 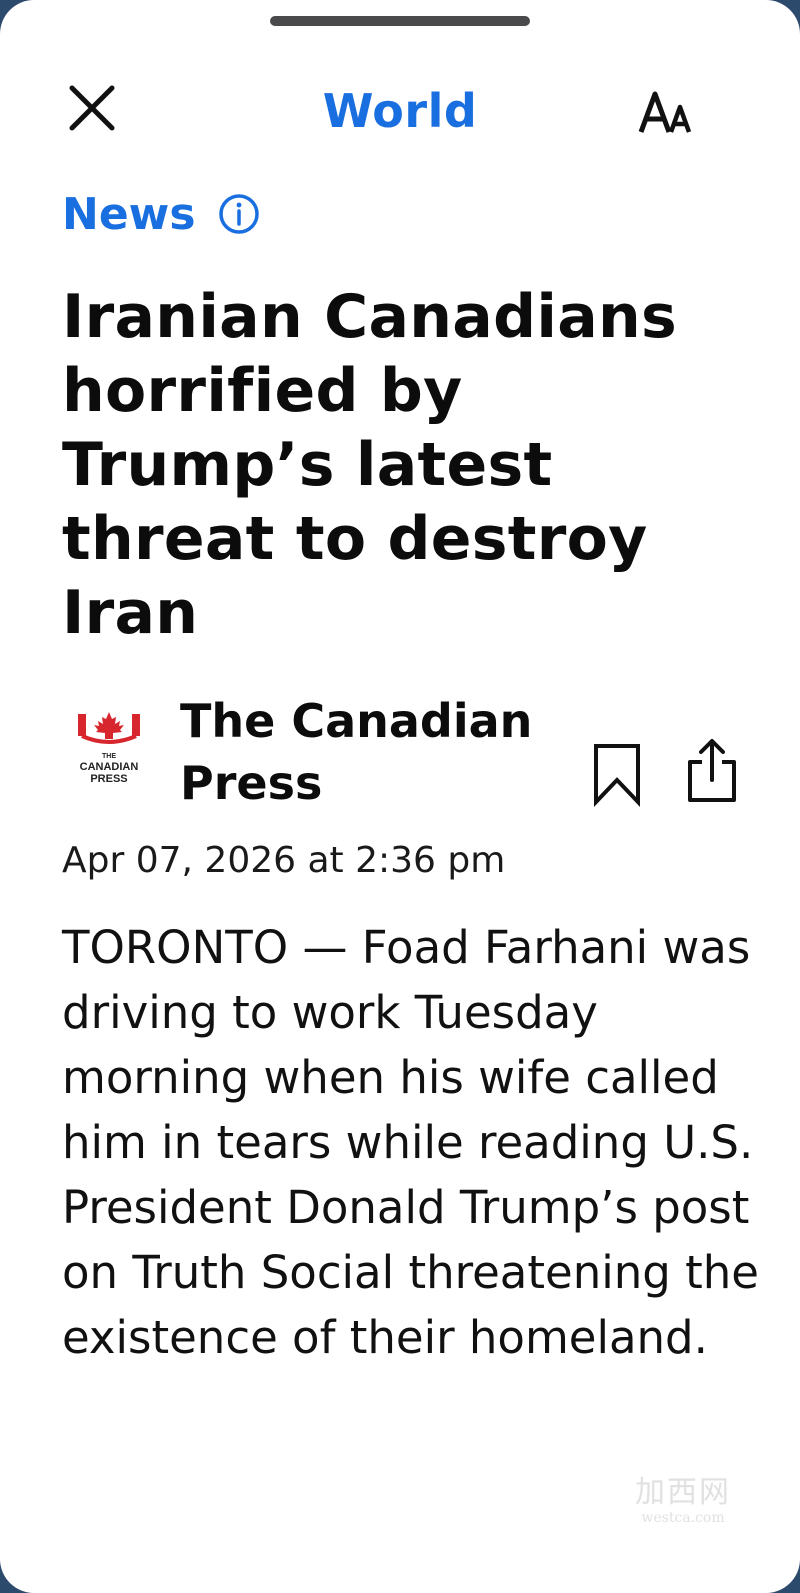 I want to click on bookmark-icon, so click(x=617, y=775).